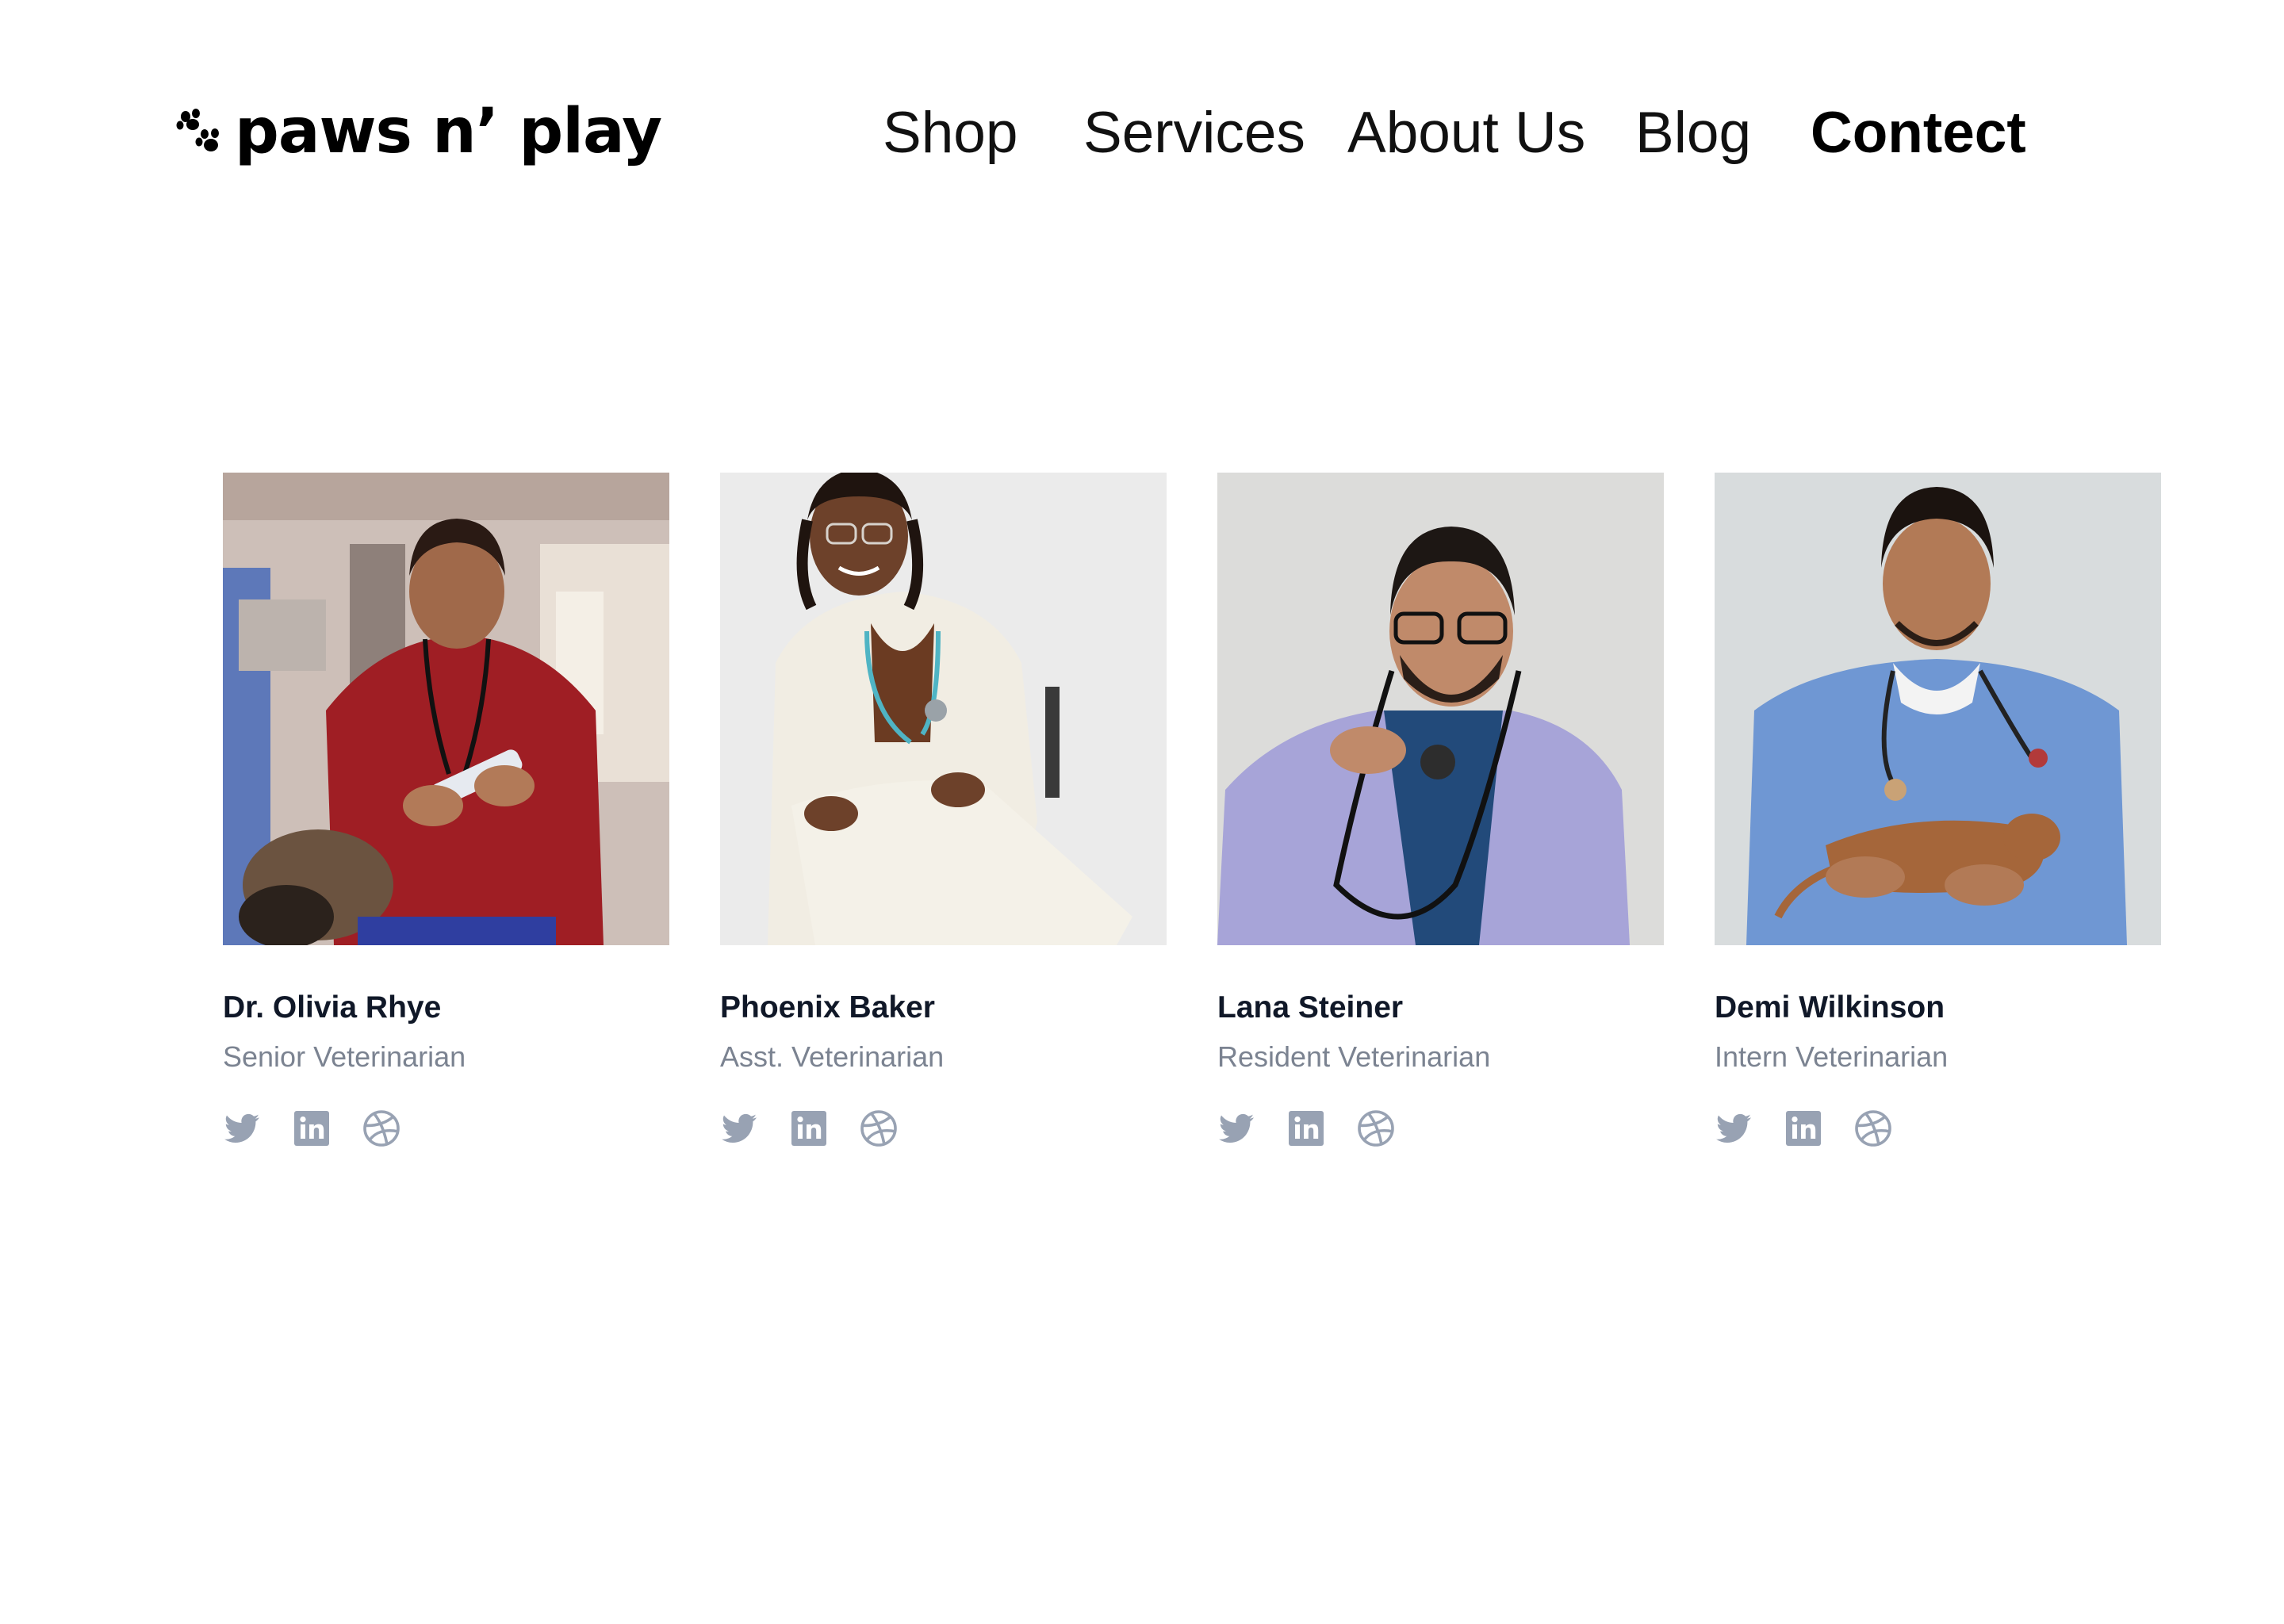  I want to click on member-name: Demi Wilkinson, so click(1830, 1007).